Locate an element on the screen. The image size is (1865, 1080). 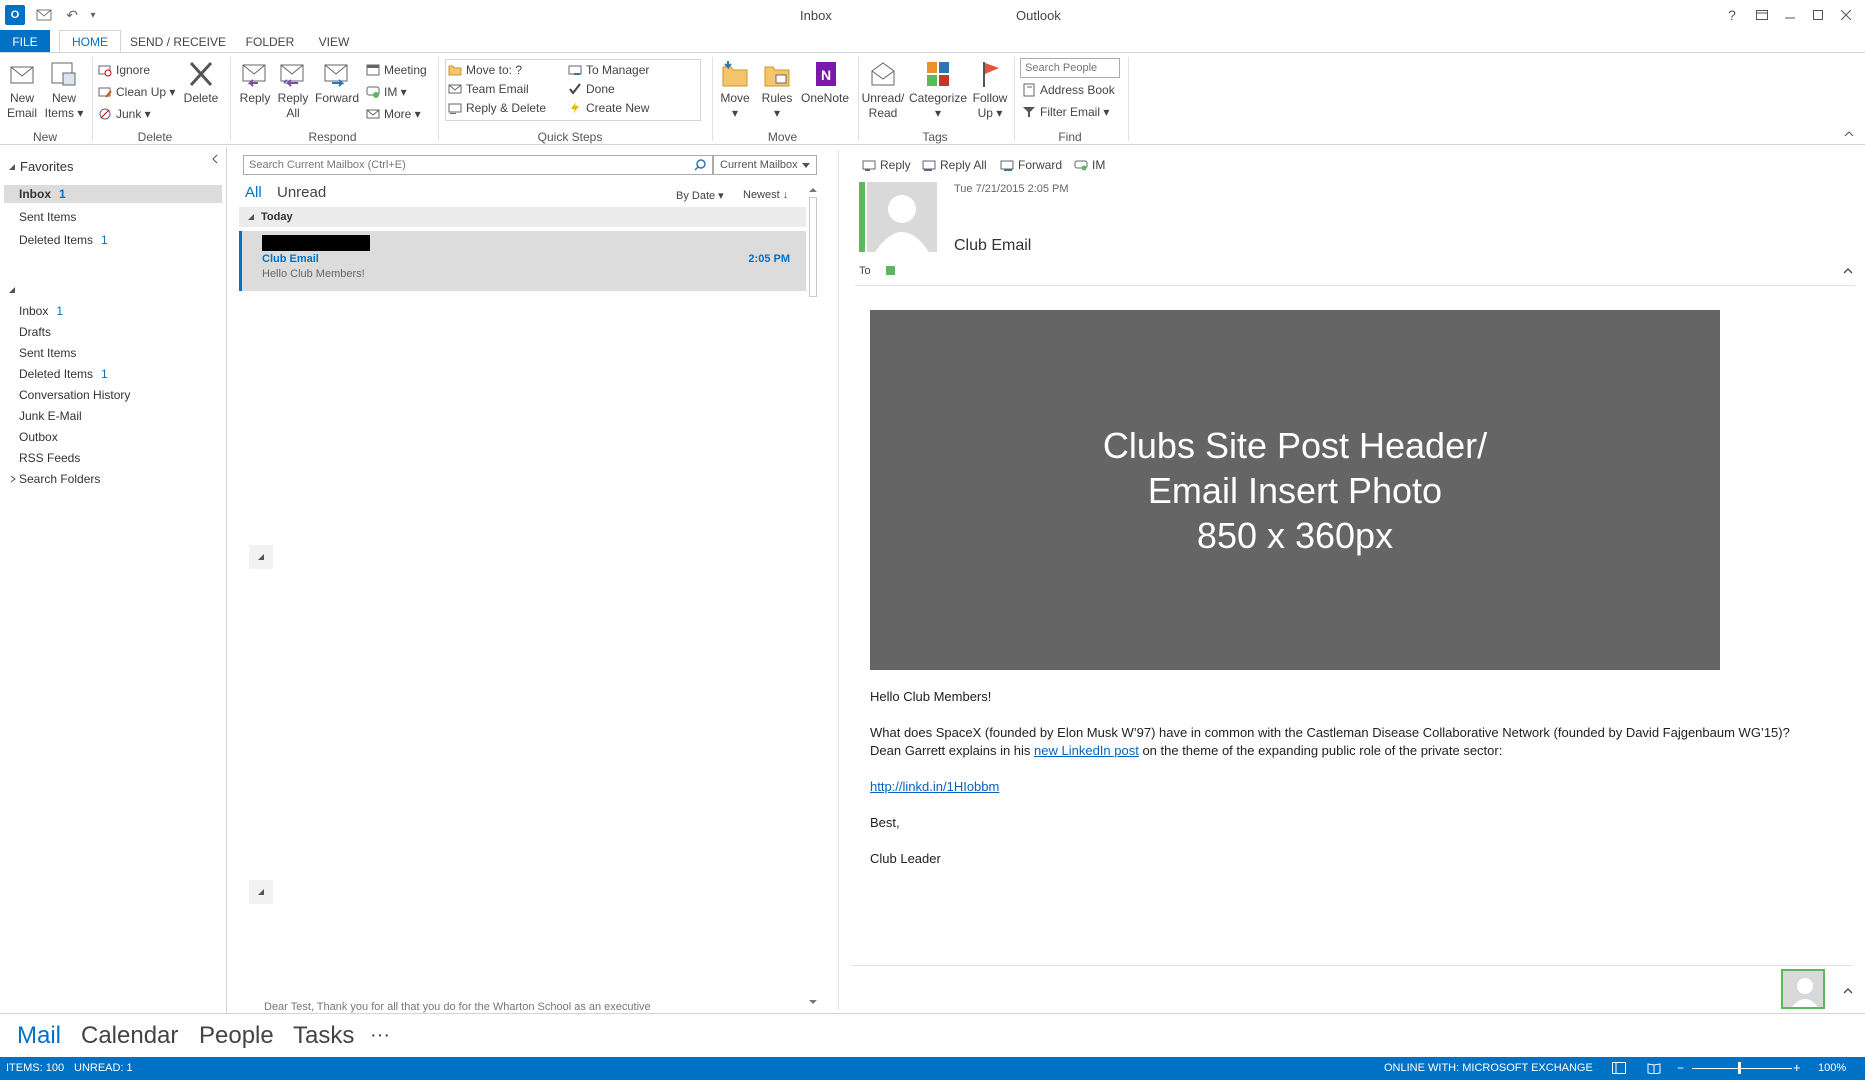
favorite-inbox: Inbox 1 is located at coordinates (42, 194).